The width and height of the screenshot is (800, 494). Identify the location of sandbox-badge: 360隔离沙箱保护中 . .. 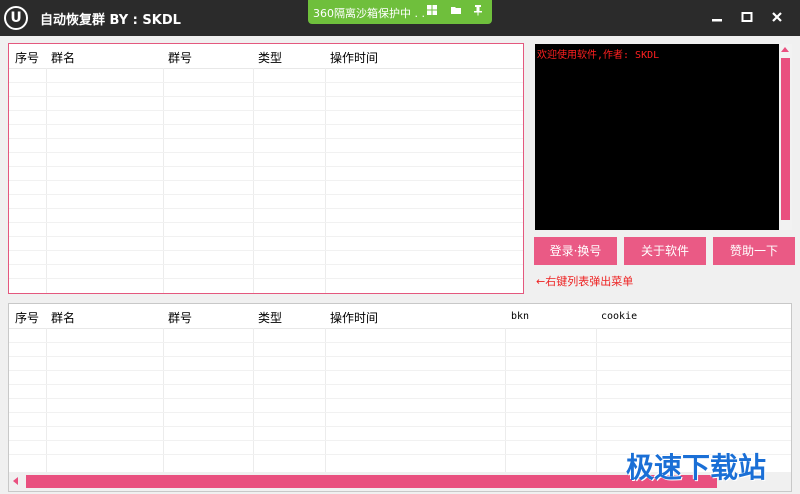
(400, 12).